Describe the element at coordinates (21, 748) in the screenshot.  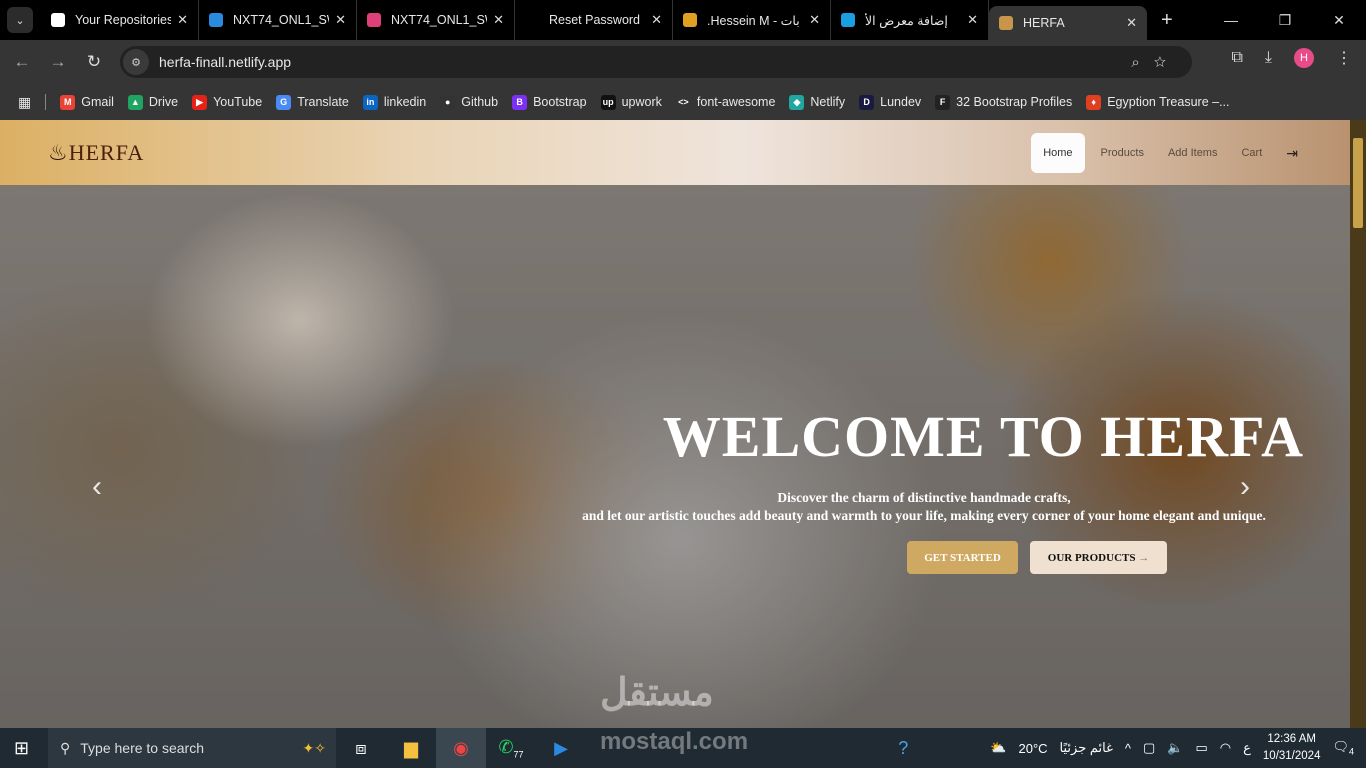
I see `windows-start-icon: ⊞` at that location.